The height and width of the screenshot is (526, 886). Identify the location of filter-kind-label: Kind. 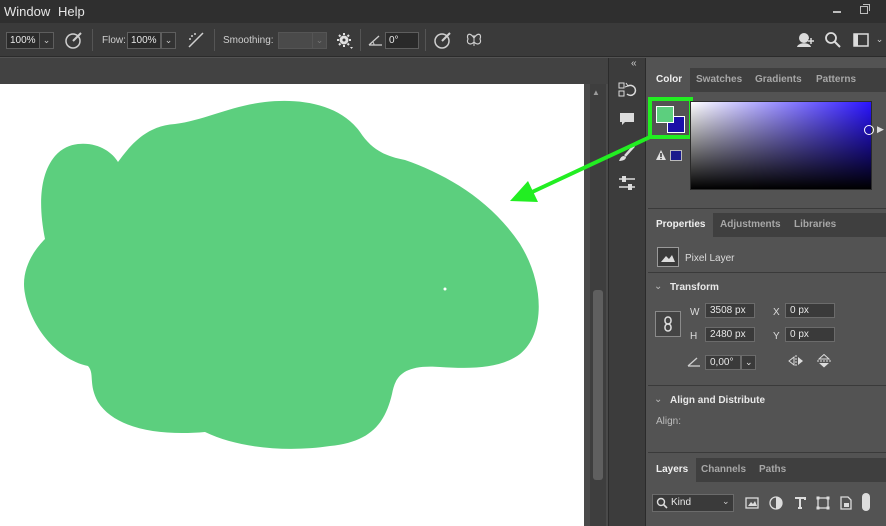
(681, 502).